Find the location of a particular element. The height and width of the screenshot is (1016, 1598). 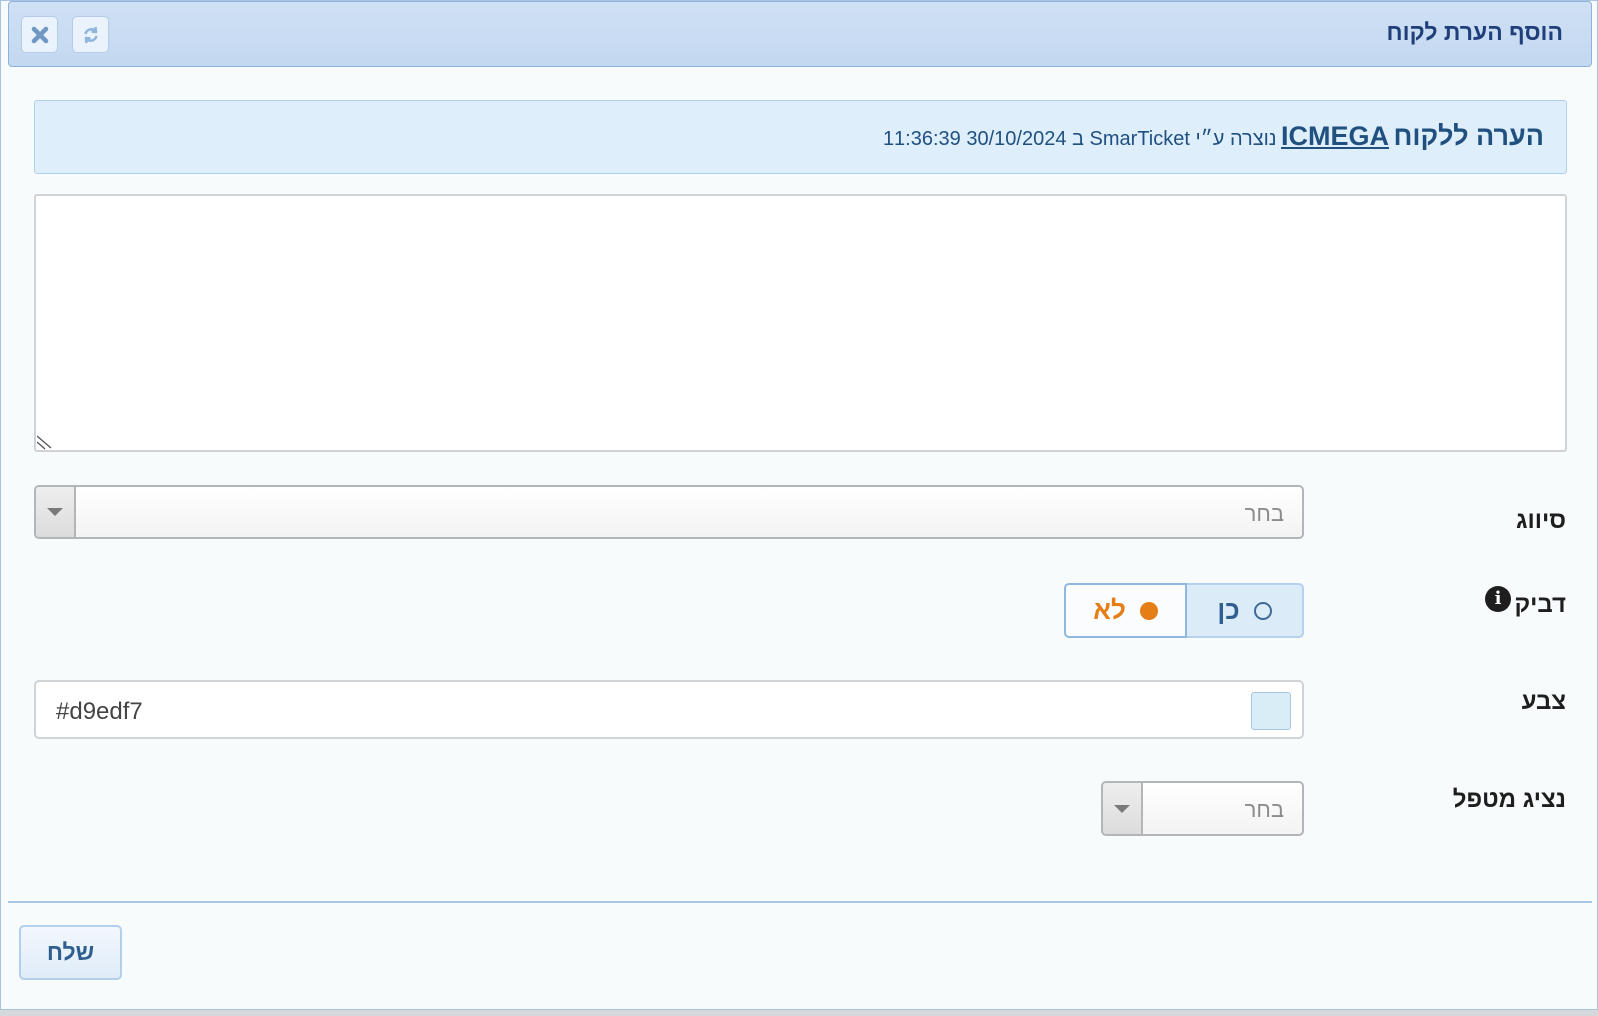

handler-rep-dropdown-button is located at coordinates (1123, 808).